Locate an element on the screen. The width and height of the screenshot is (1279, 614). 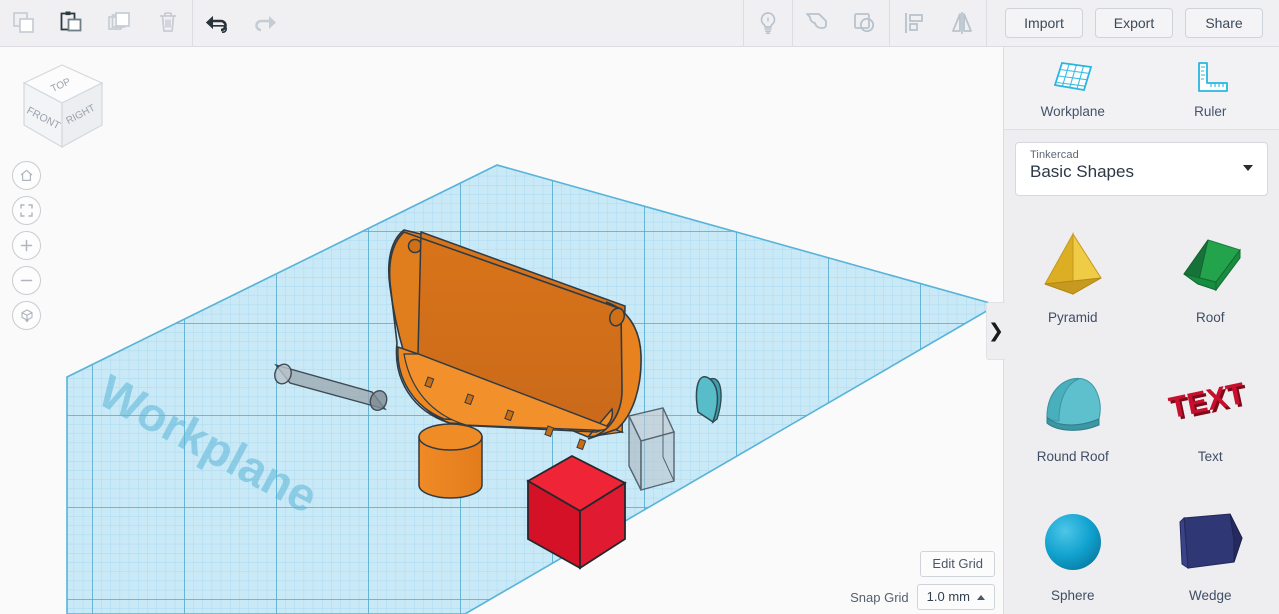
delete-icon is located at coordinates (168, 23).